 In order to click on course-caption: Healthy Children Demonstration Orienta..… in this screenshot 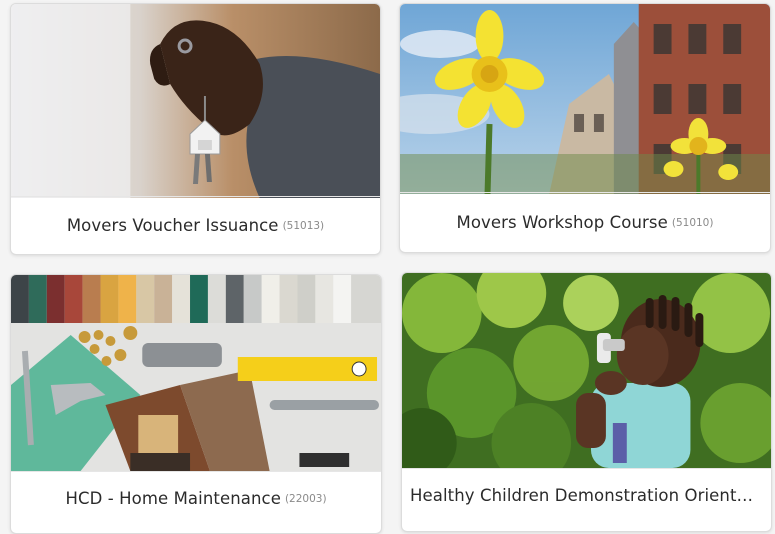, I will do `click(586, 495)`.